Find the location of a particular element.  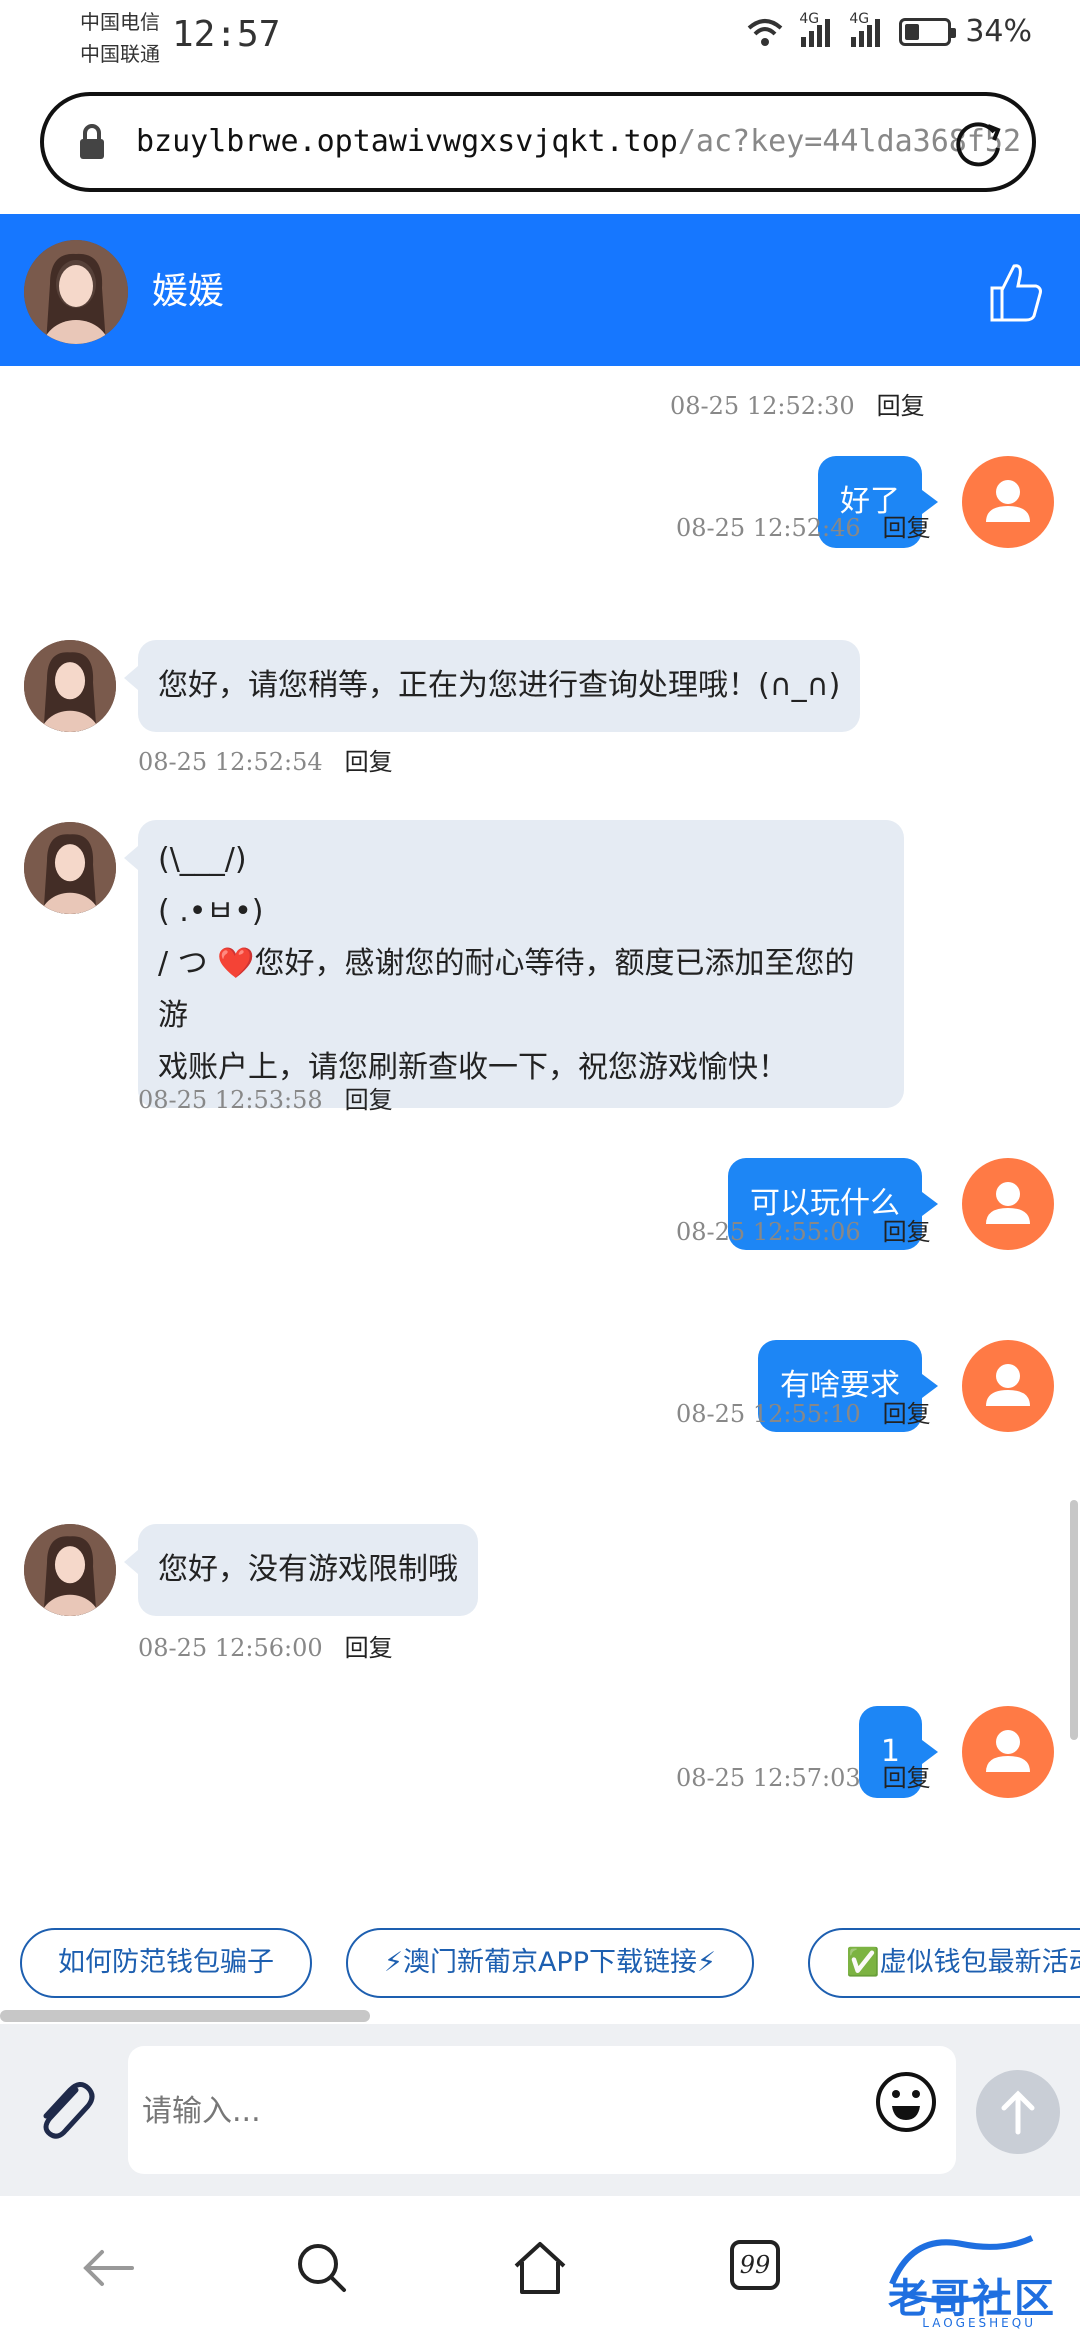

search-icon is located at coordinates (322, 2268).